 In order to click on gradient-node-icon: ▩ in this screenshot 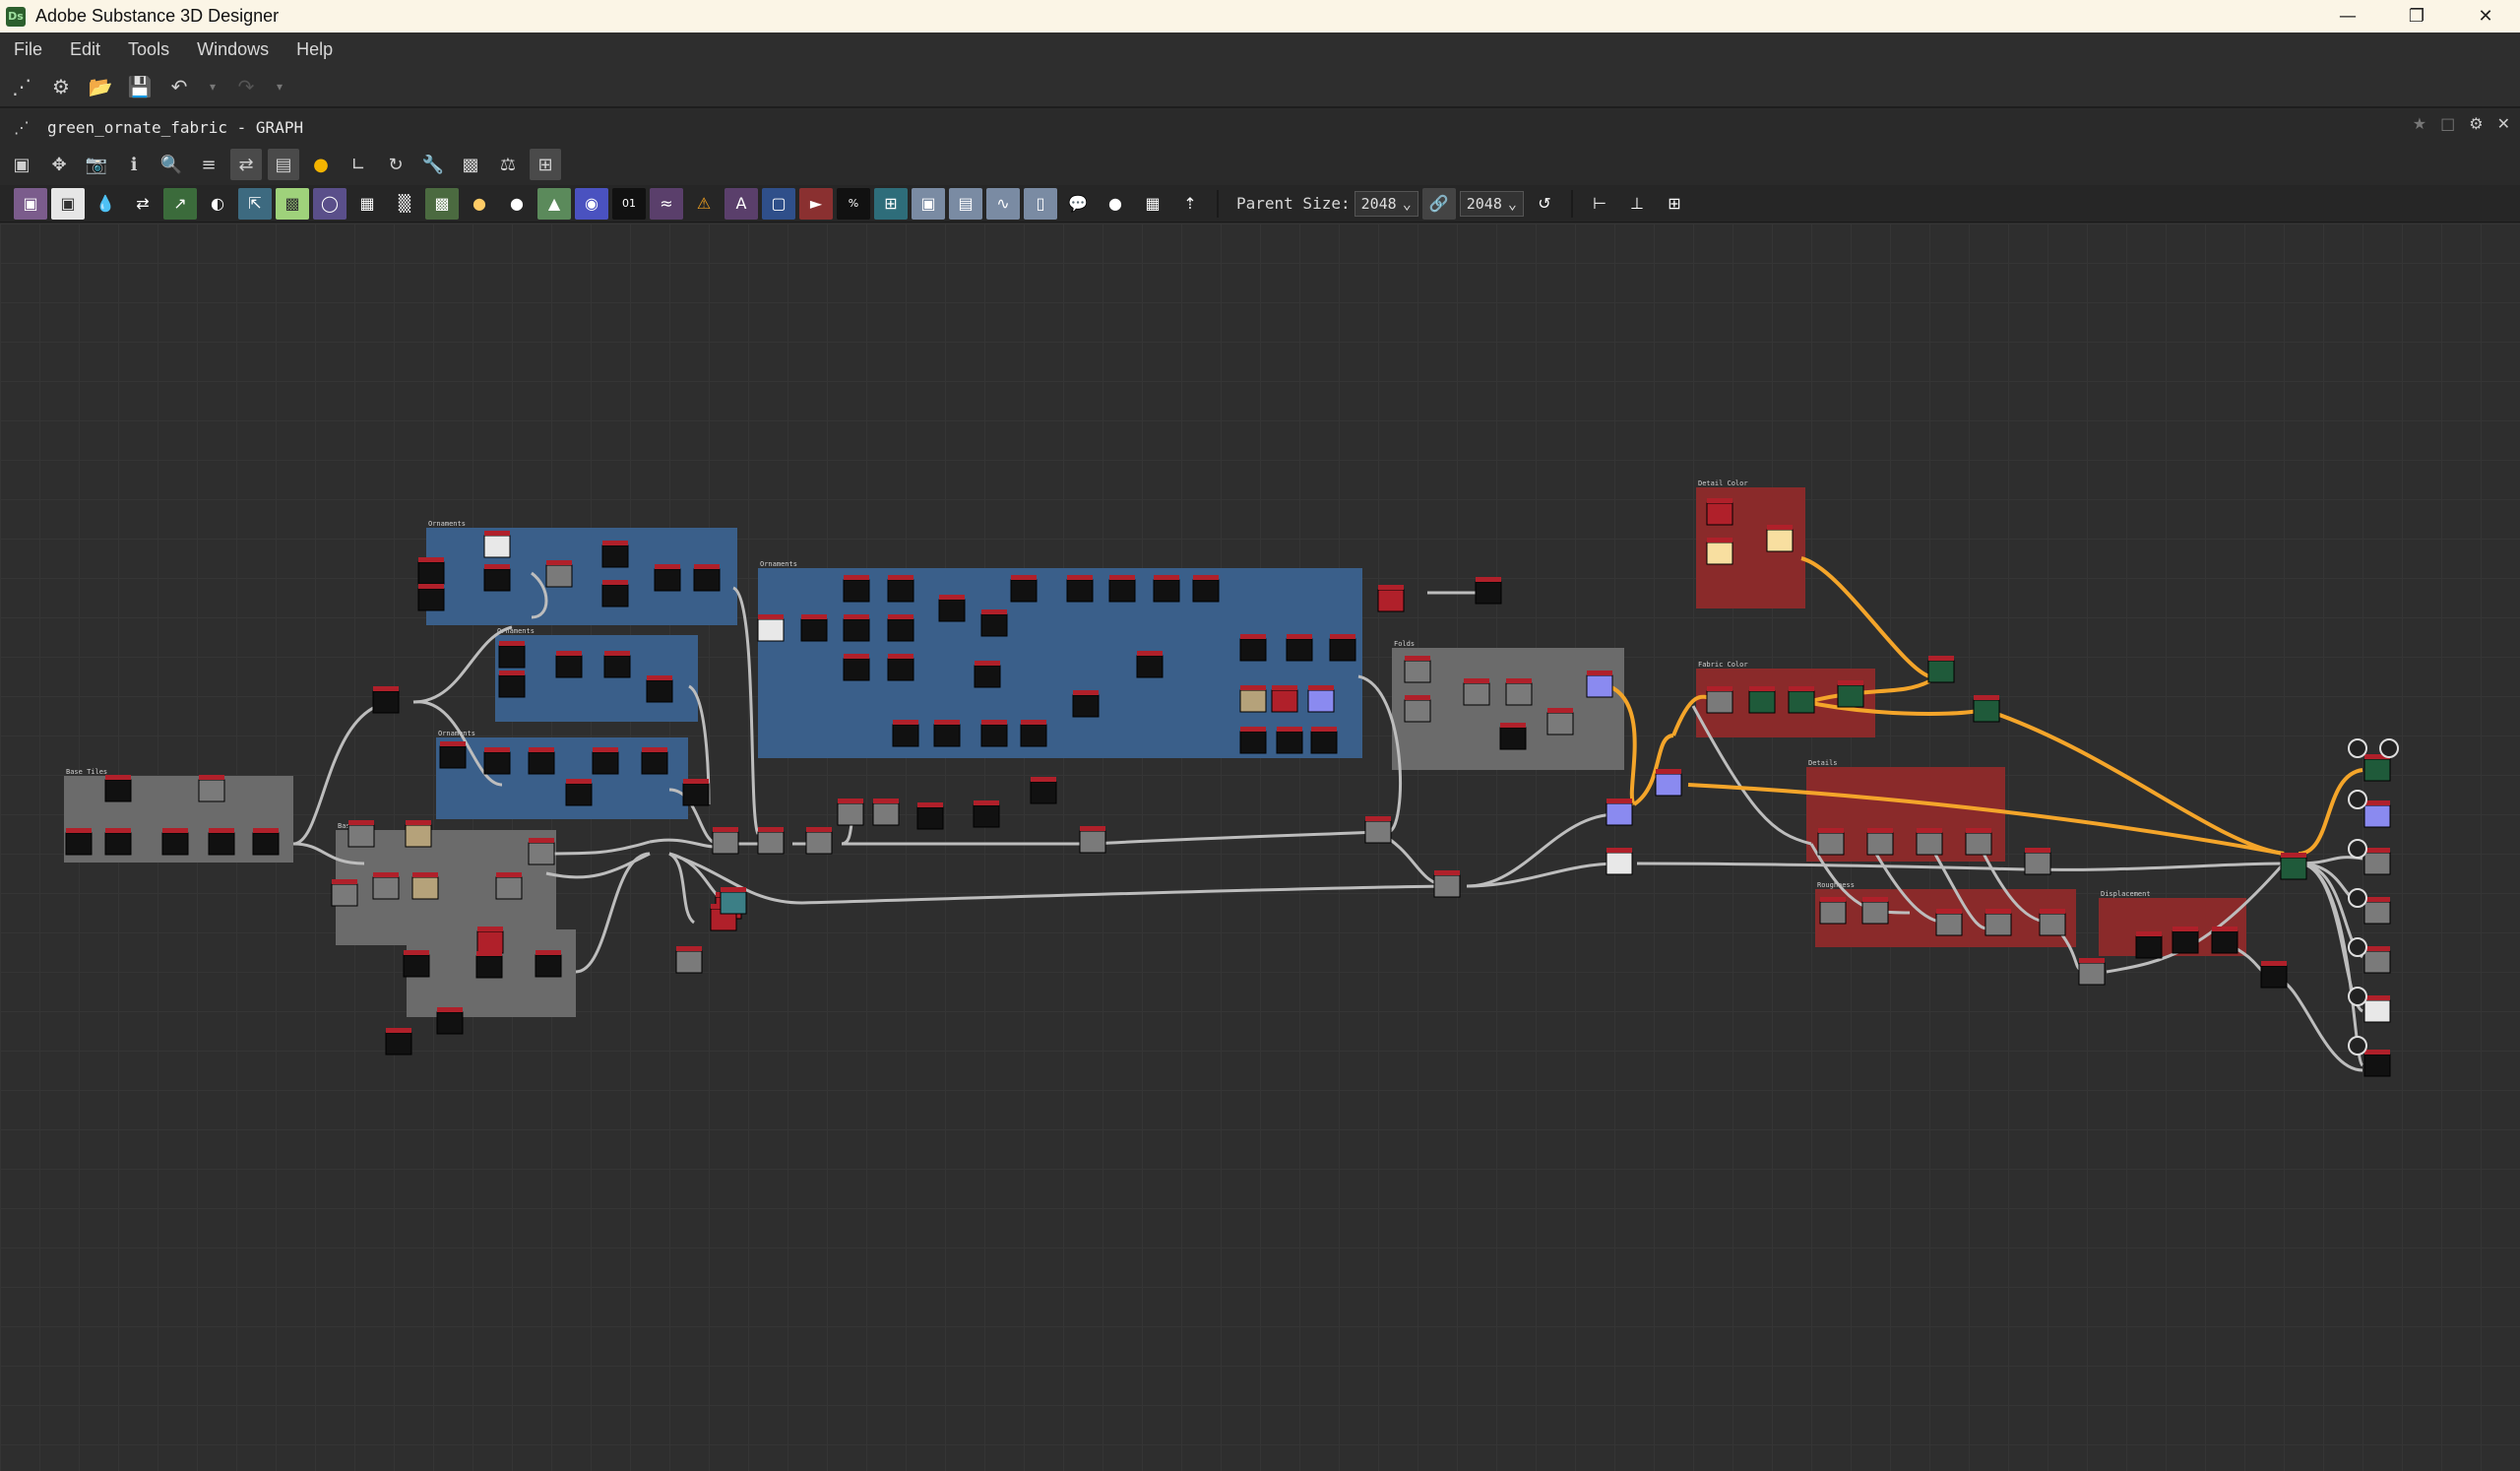, I will do `click(292, 203)`.